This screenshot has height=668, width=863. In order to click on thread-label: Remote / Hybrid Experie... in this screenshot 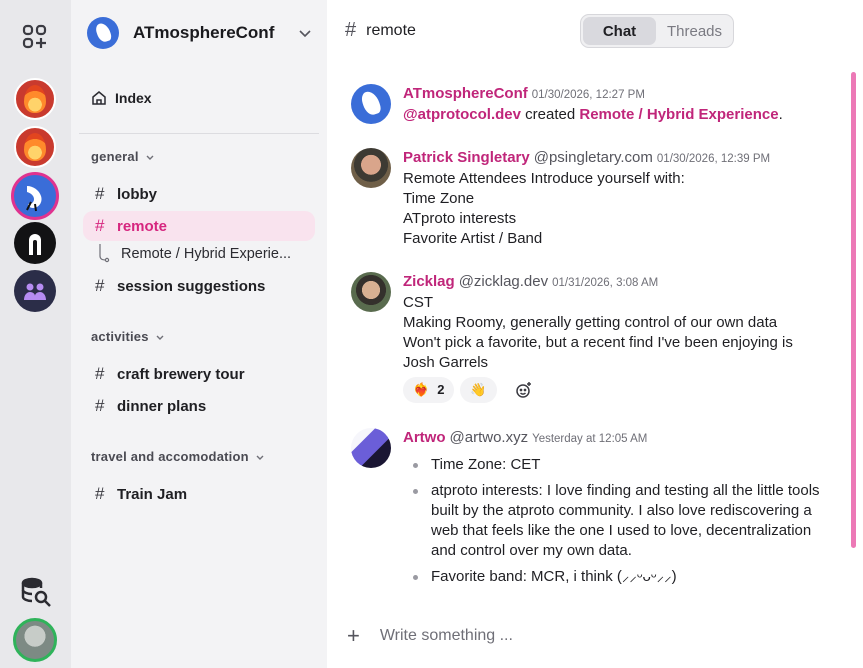, I will do `click(206, 254)`.